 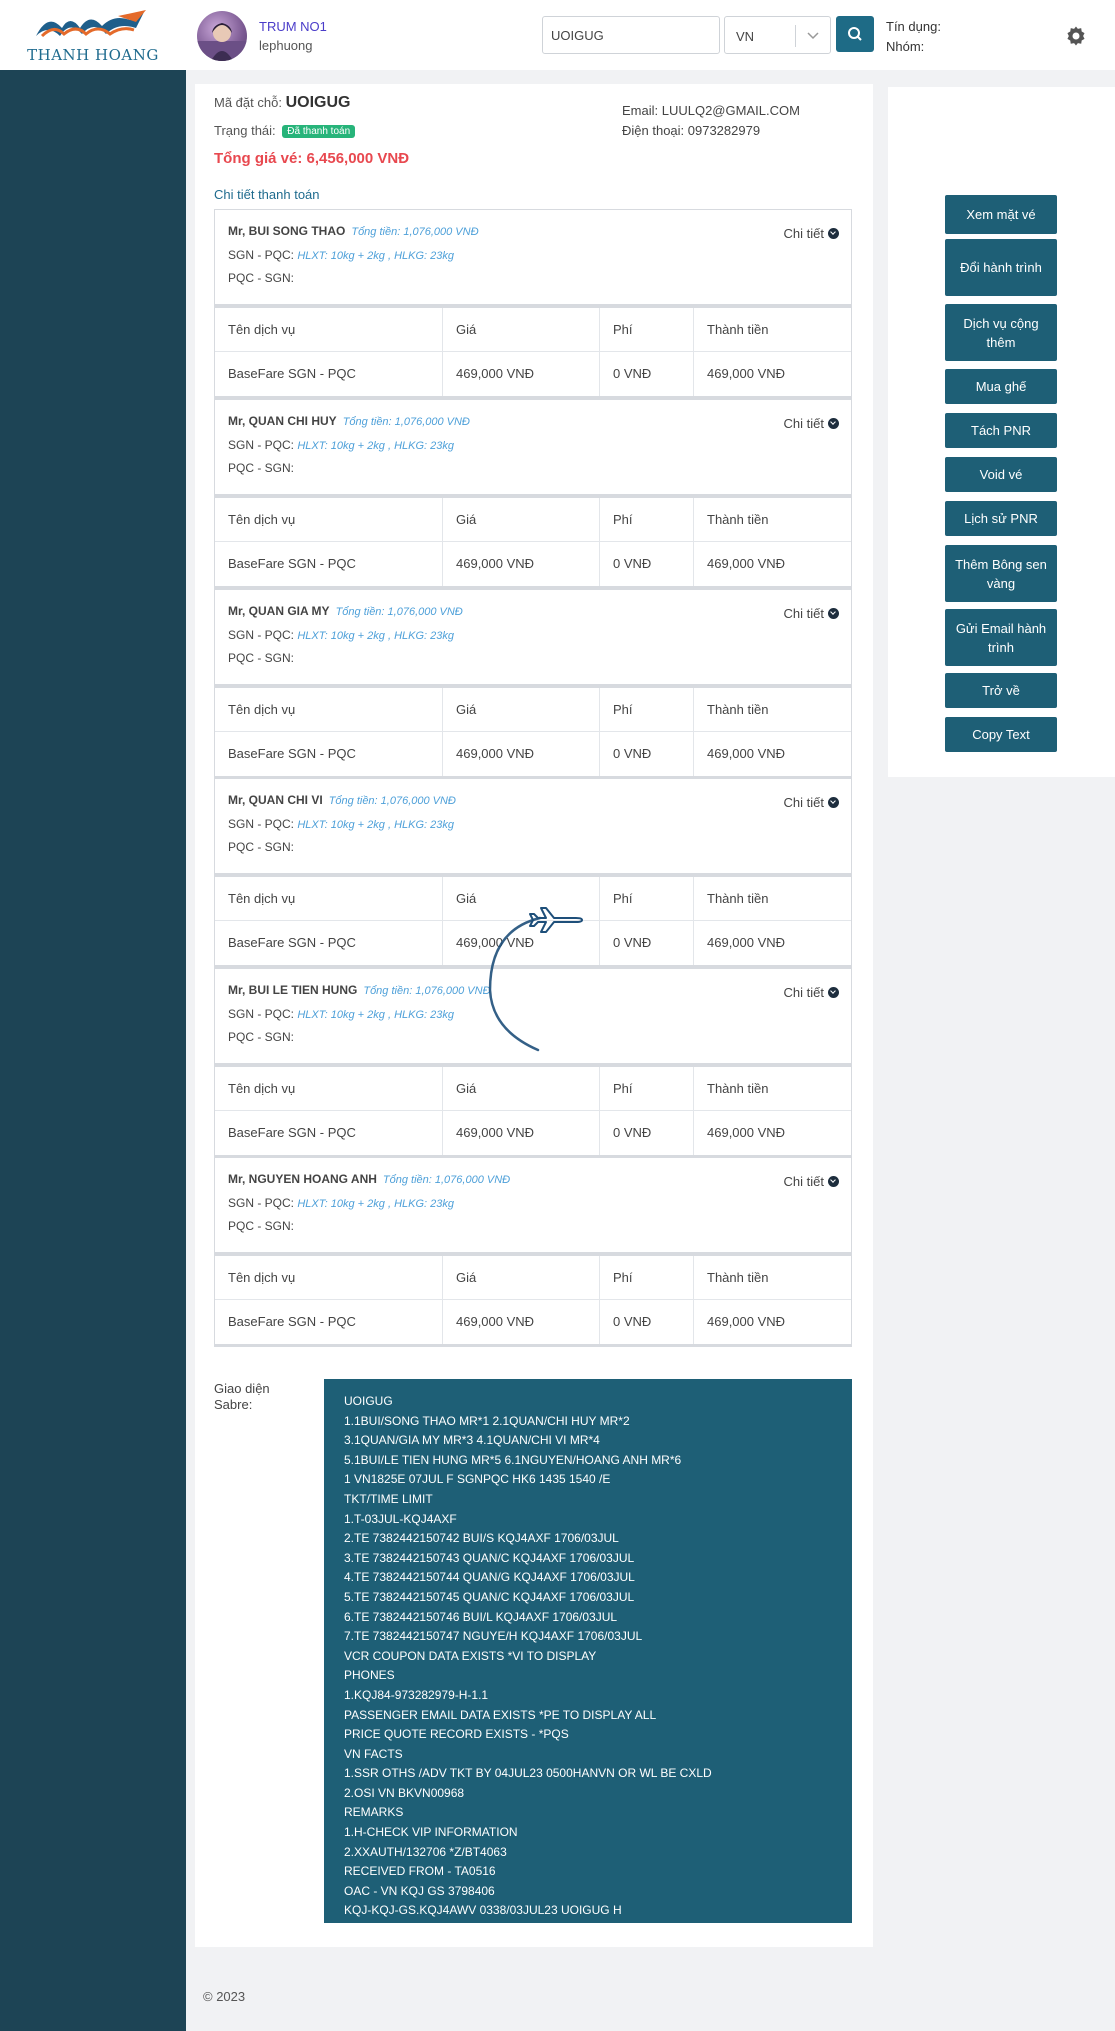 I want to click on buy-seat-button: Mua ghế, so click(x=1001, y=386).